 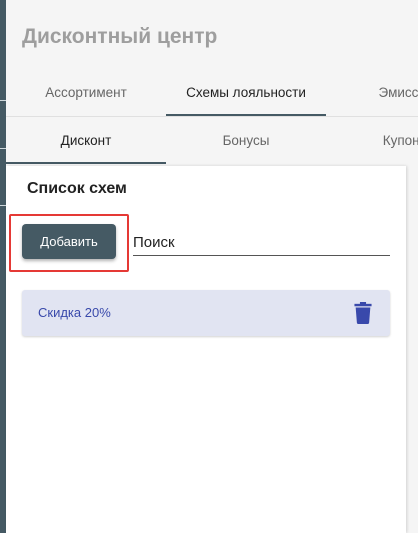 I want to click on app-title: Дисконтный центр, so click(x=120, y=36).